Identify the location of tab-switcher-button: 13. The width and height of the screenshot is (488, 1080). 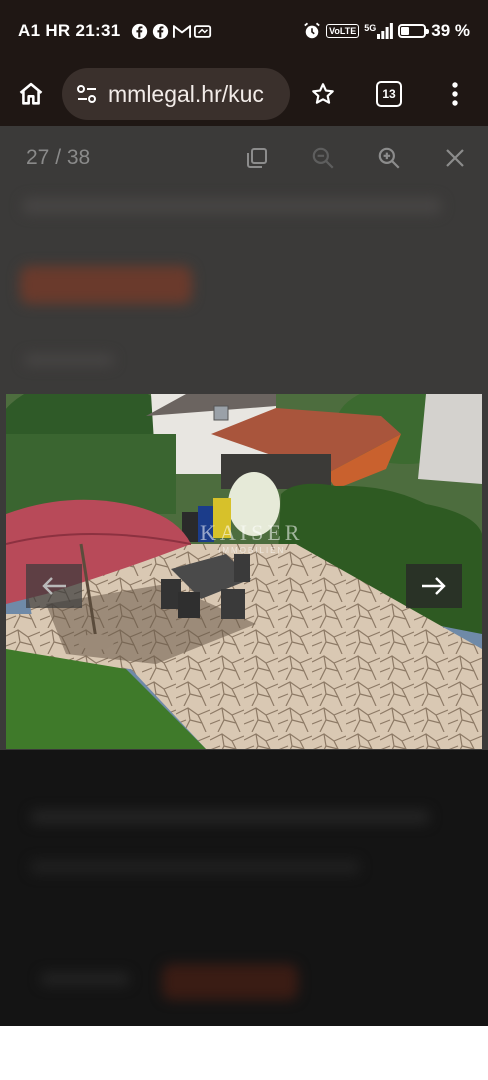
(389, 94).